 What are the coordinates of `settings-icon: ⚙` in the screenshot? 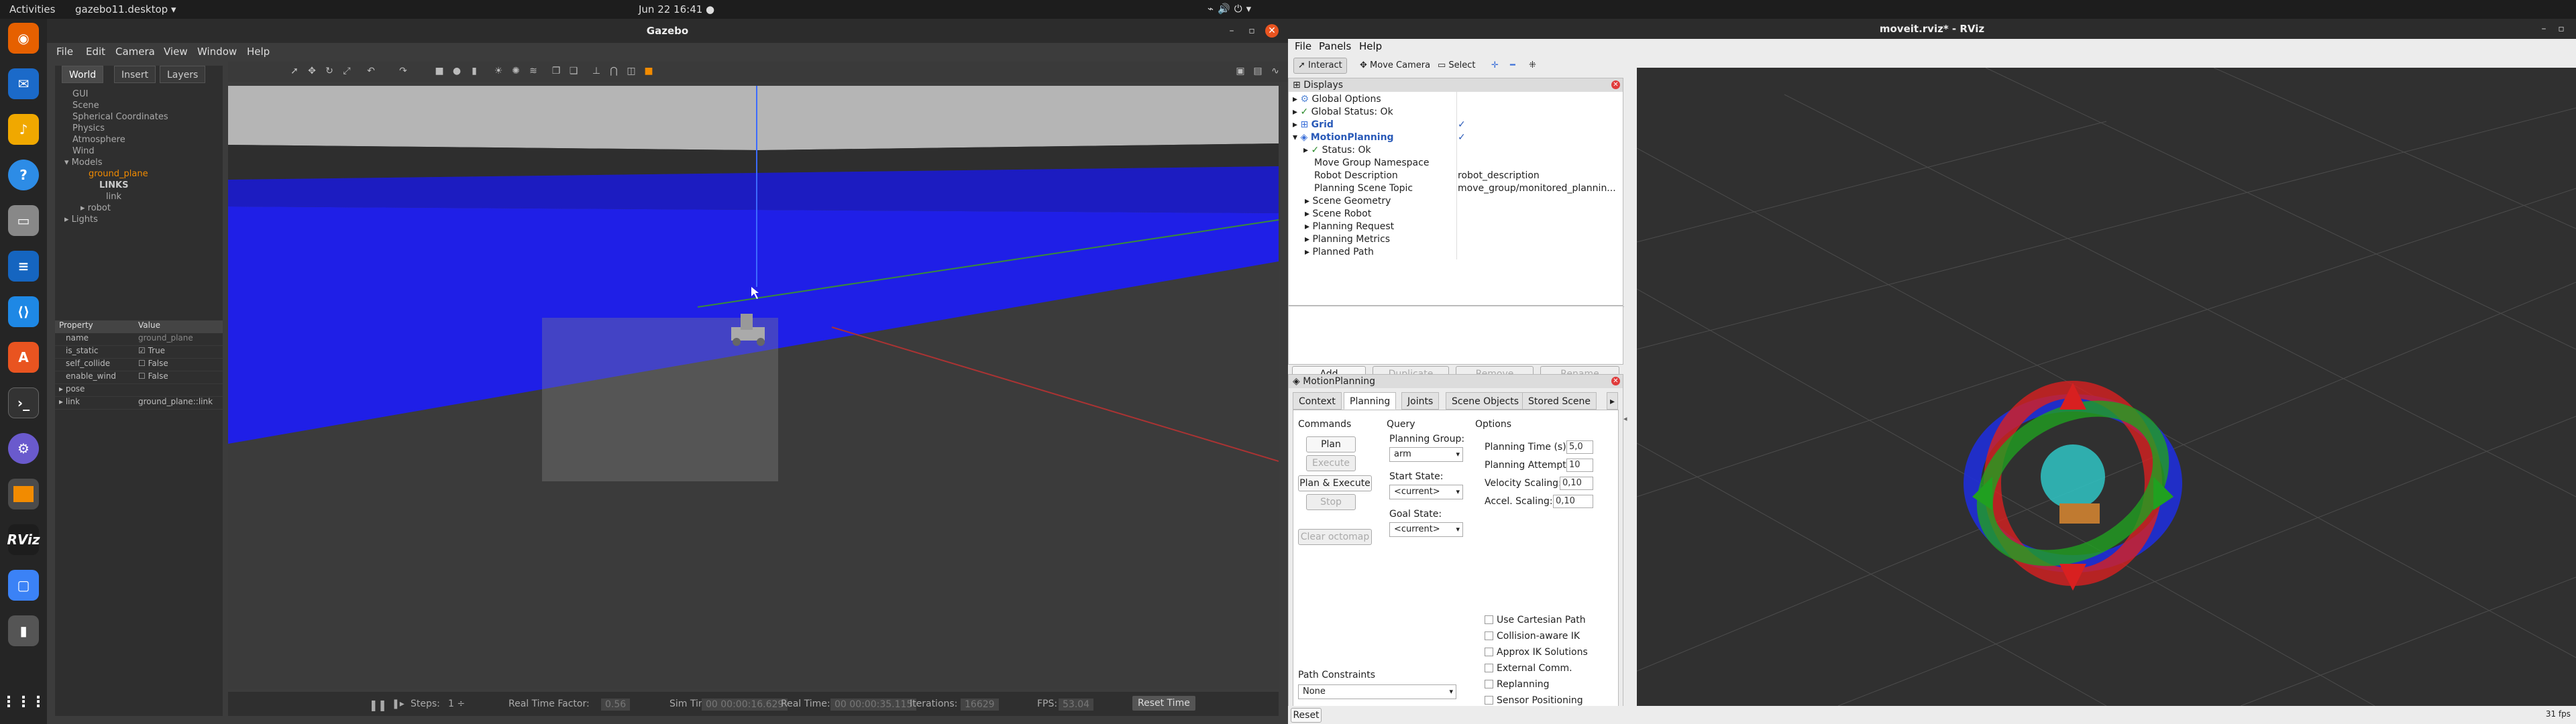 It's located at (23, 448).